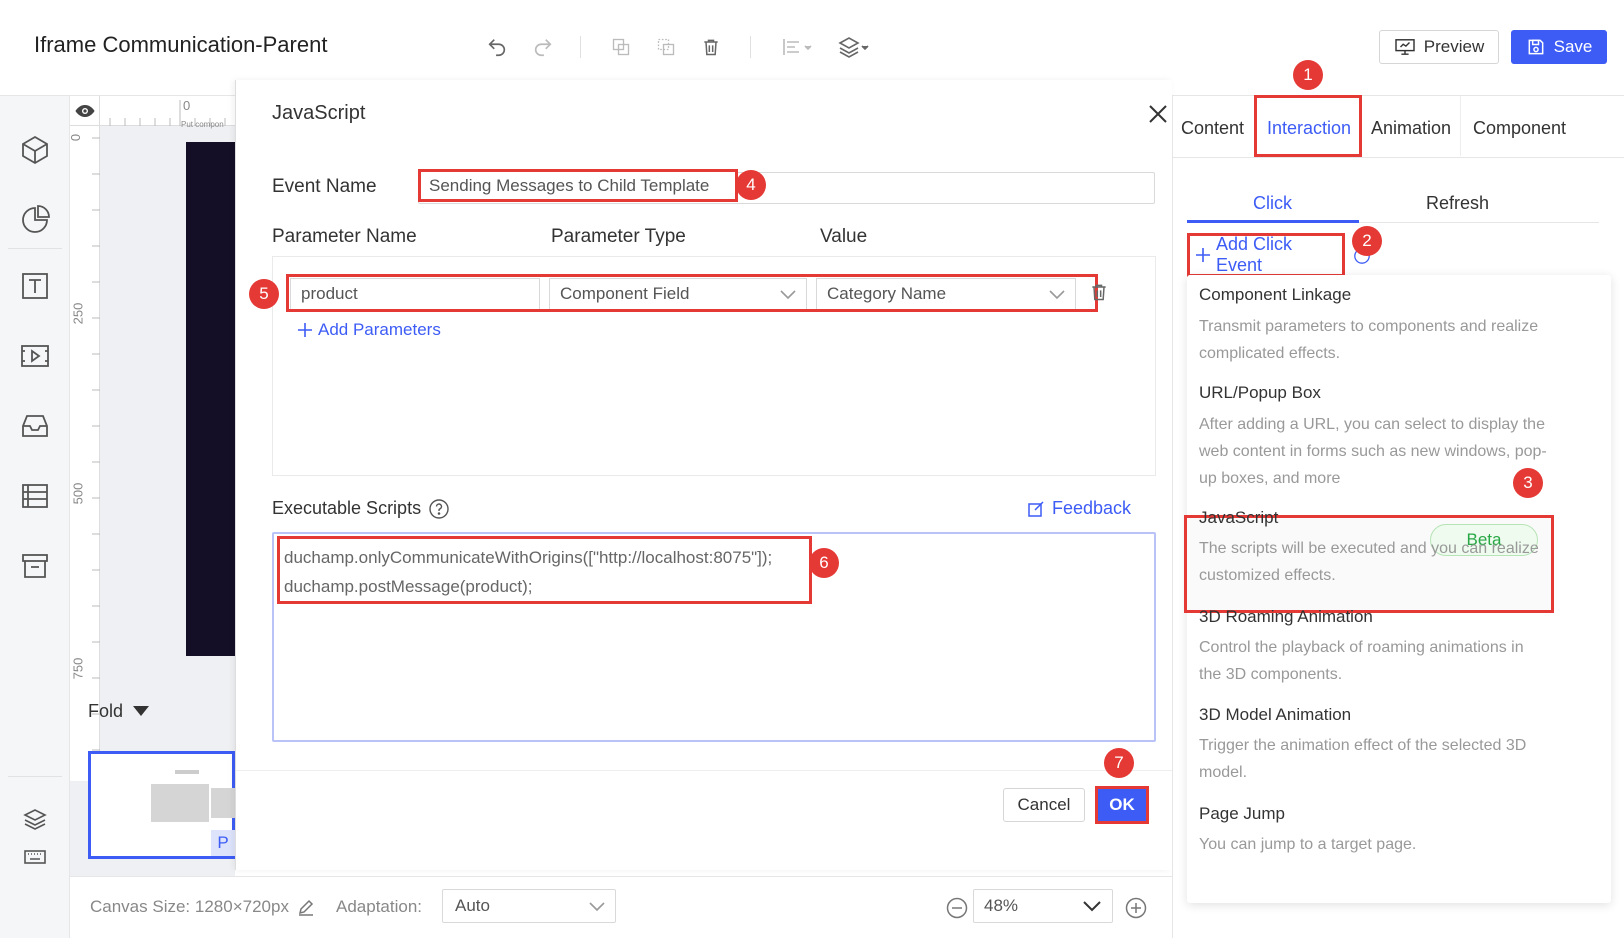 This screenshot has width=1624, height=938. Describe the element at coordinates (1519, 128) in the screenshot. I see `tab-component: Component` at that location.